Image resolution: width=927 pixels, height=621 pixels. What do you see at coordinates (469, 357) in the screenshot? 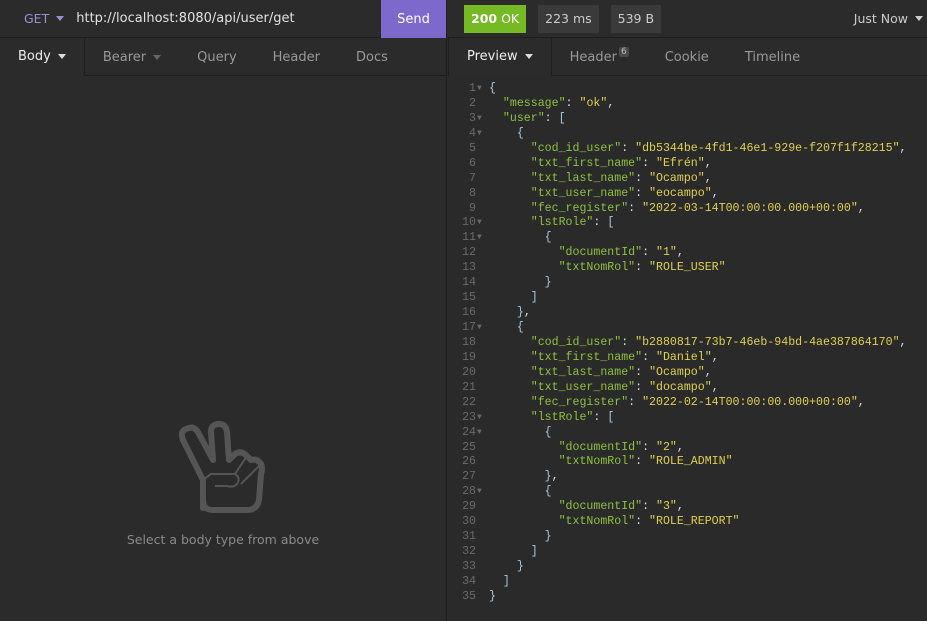
I see `line-number: 19` at bounding box center [469, 357].